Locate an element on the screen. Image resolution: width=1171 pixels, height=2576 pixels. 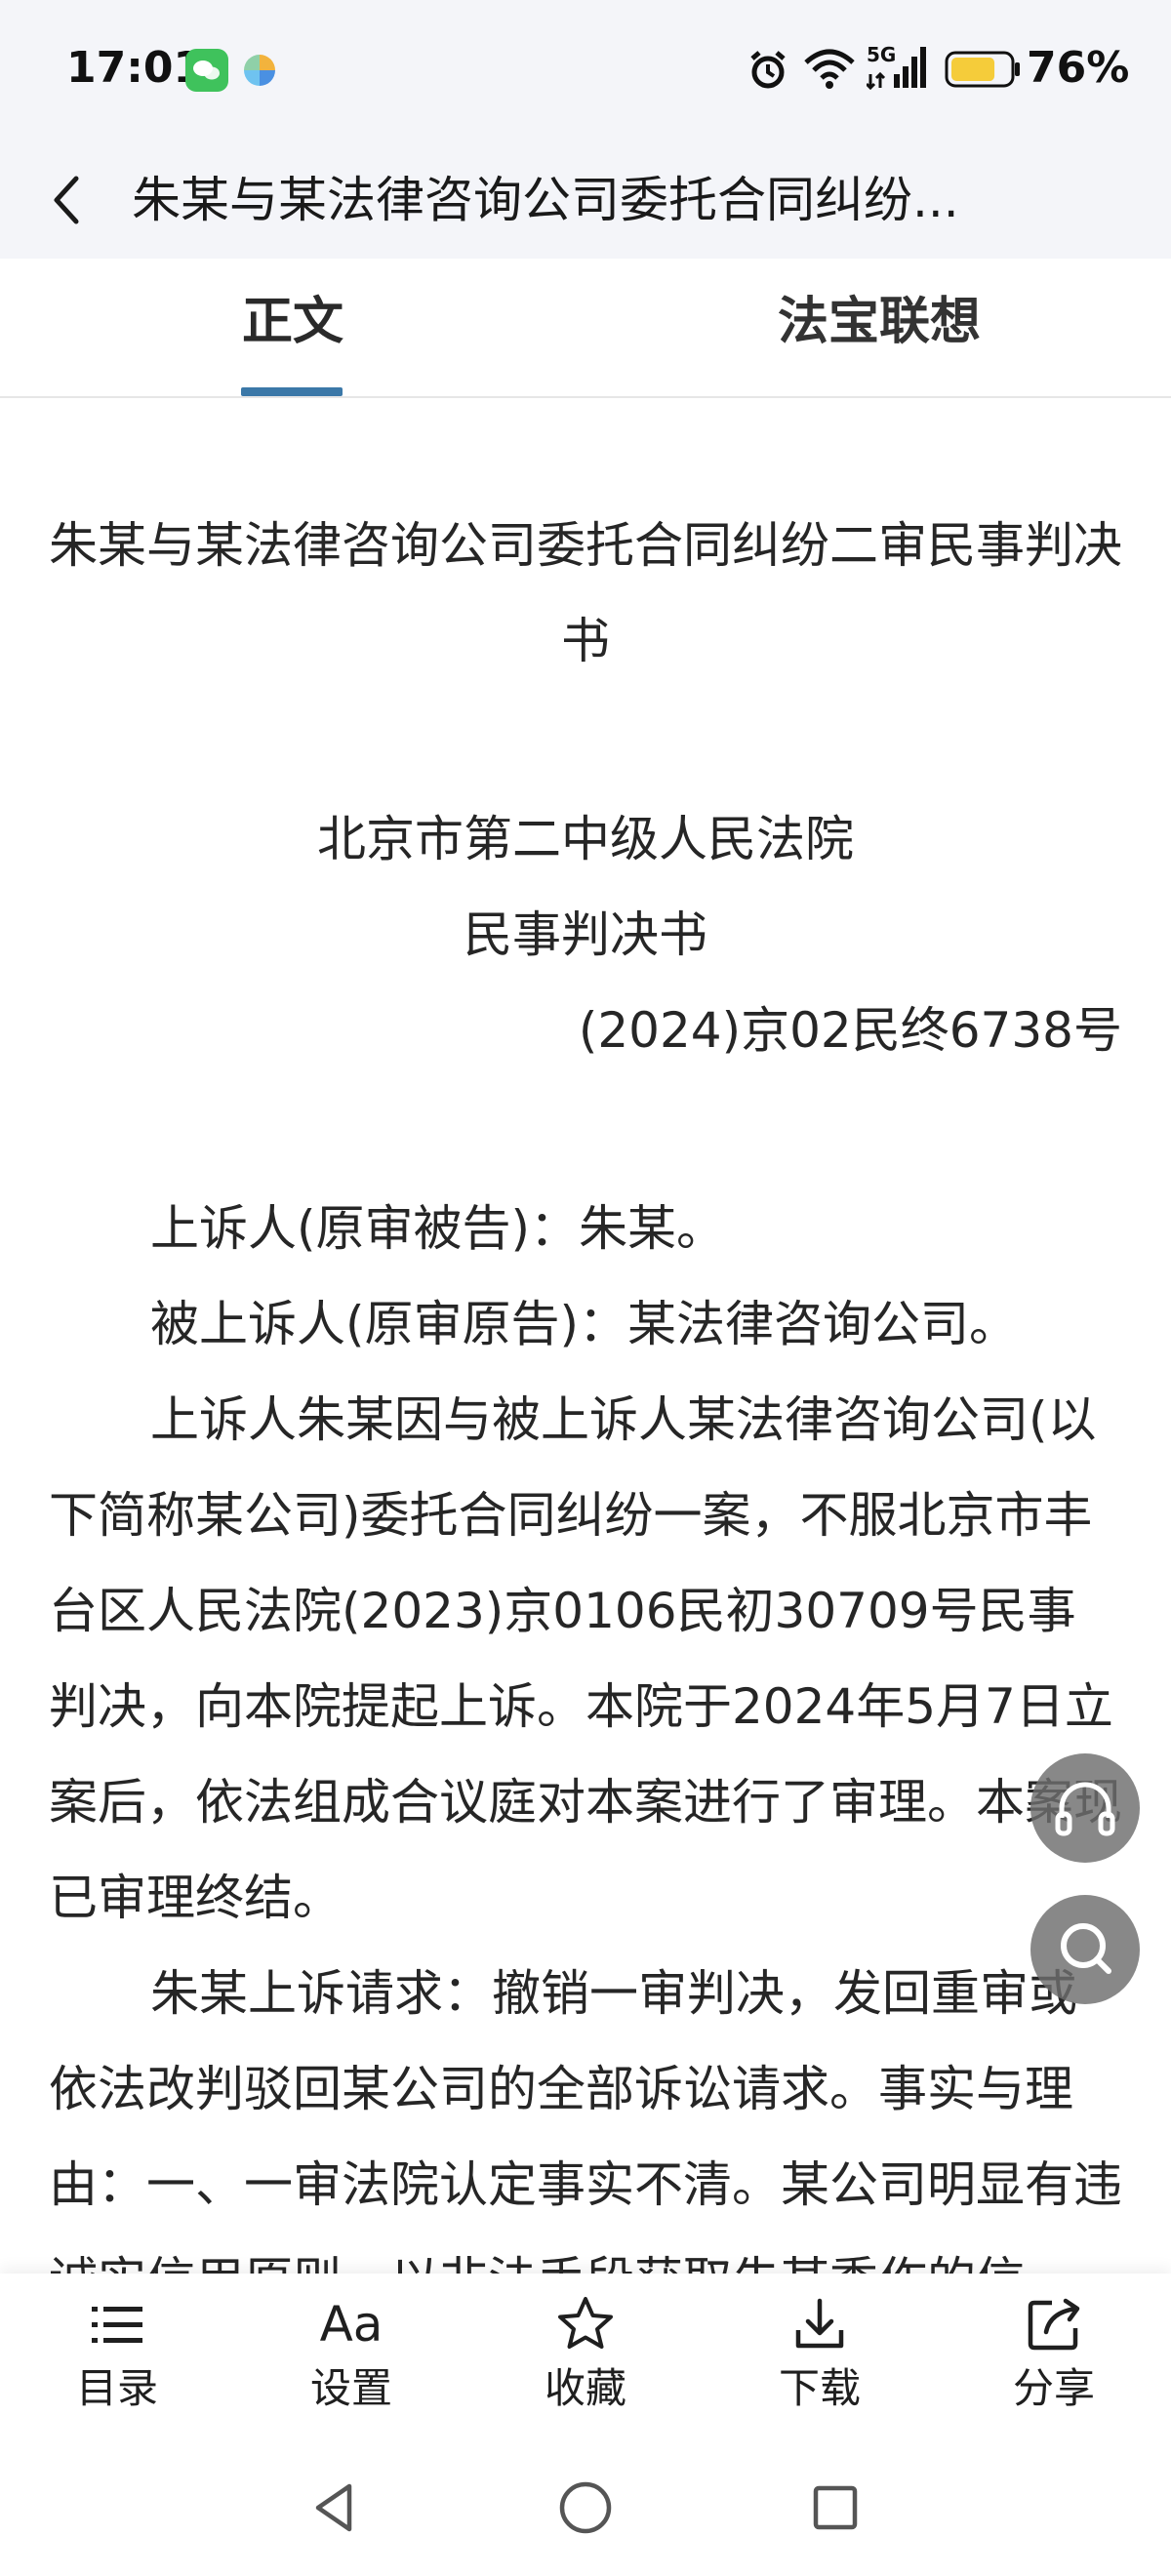
square-recents-icon is located at coordinates (835, 2507).